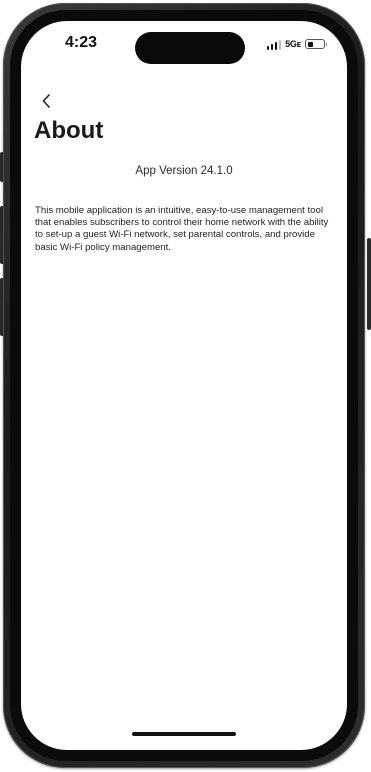 This screenshot has width=371, height=772. I want to click on network-type-label: 5Gᴇ, so click(293, 44).